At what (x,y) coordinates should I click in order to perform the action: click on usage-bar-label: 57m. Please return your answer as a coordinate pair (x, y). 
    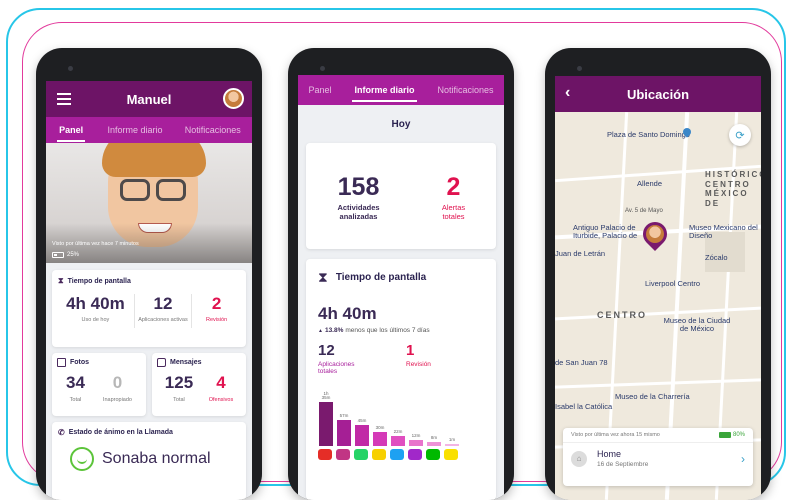
    Looking at the image, I should click on (344, 416).